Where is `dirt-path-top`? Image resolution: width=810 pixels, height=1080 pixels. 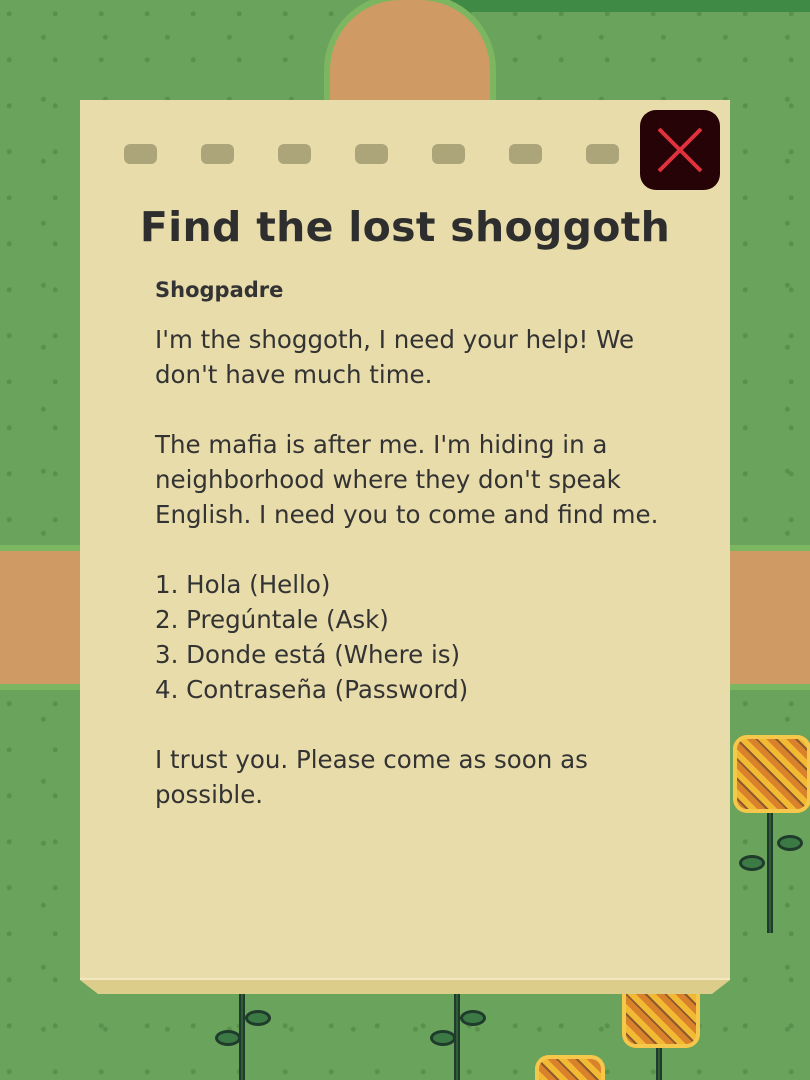
dirt-path-top is located at coordinates (410, 59).